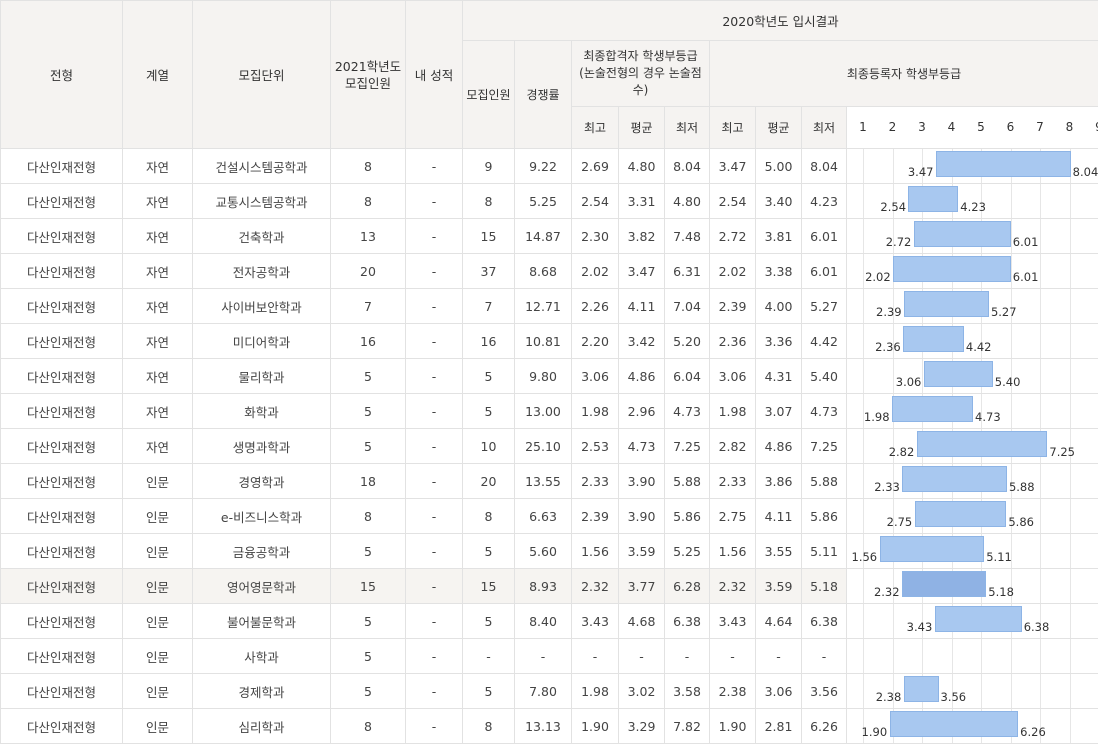 The width and height of the screenshot is (1098, 744). What do you see at coordinates (921, 172) in the screenshot?
I see `grade-range-min-label: 3.47` at bounding box center [921, 172].